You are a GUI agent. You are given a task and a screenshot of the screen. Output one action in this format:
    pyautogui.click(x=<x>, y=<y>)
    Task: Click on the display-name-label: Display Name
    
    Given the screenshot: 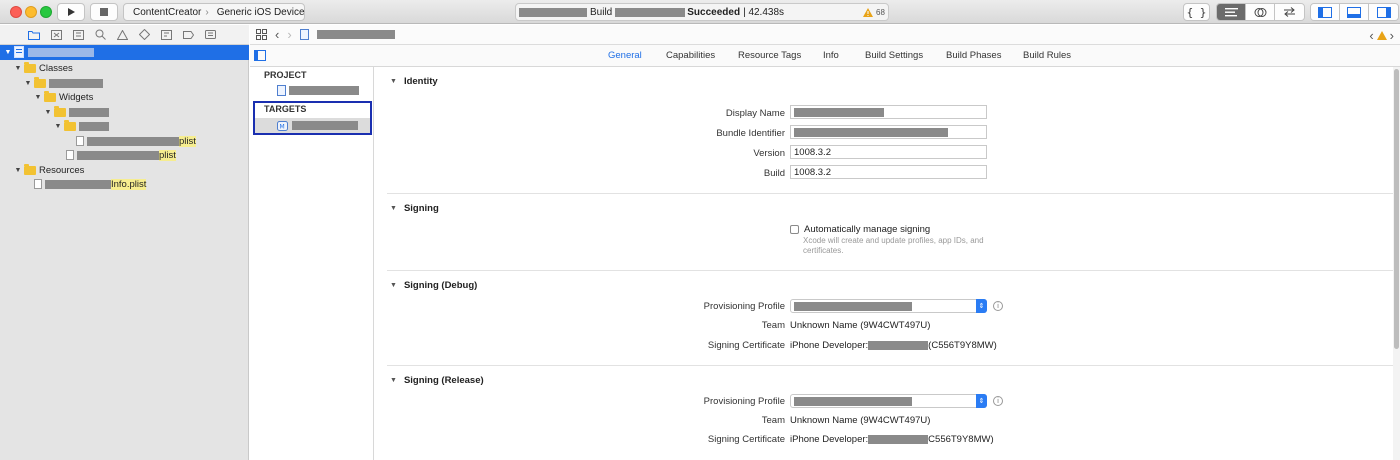 What is the action you would take?
    pyautogui.click(x=755, y=113)
    